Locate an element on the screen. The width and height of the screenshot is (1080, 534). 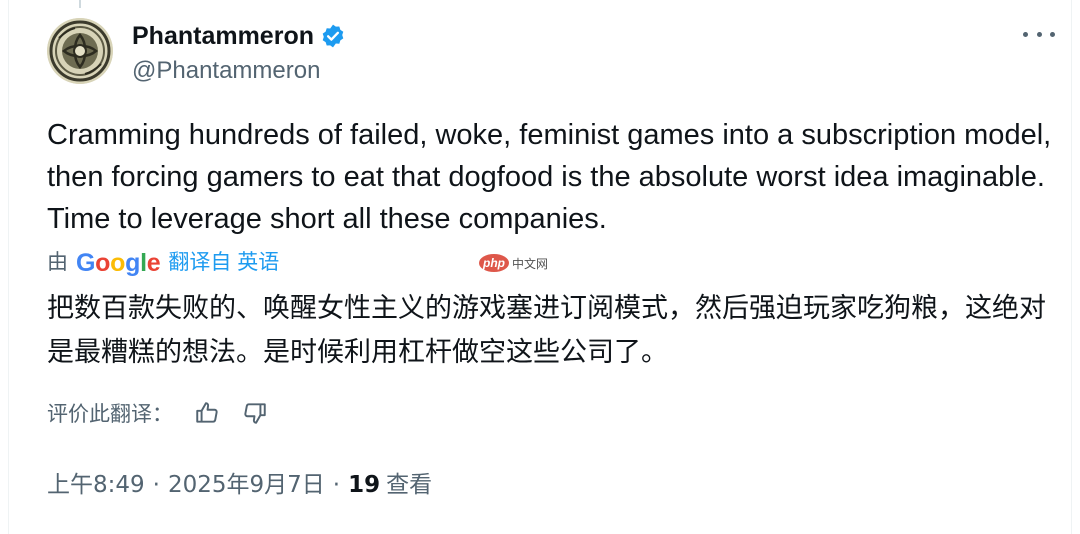
watermark: php 中文网 is located at coordinates (513, 263).